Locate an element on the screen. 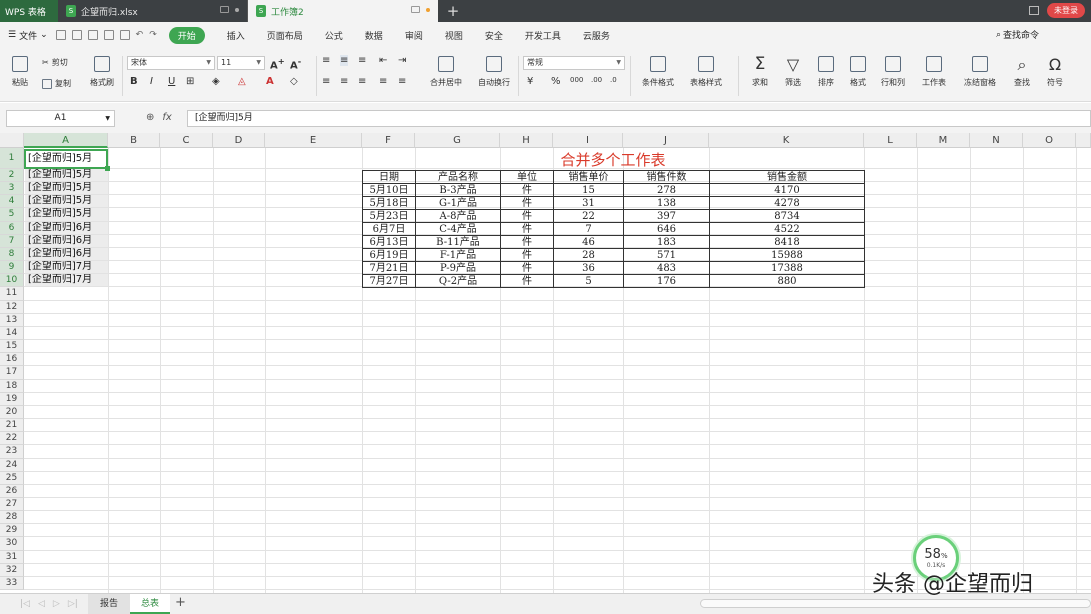  align-left-icon: ≡ is located at coordinates (326, 81).